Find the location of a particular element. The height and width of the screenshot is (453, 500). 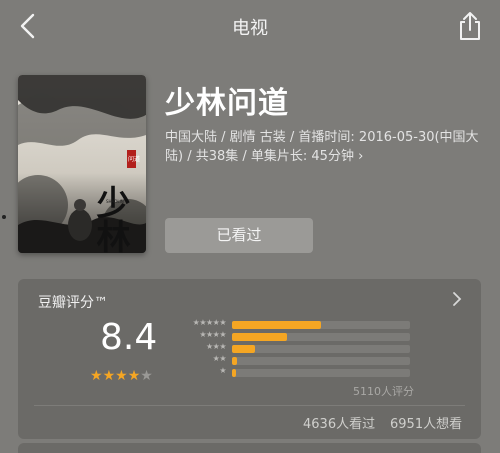

distribution-row: ★★ is located at coordinates (295, 360).